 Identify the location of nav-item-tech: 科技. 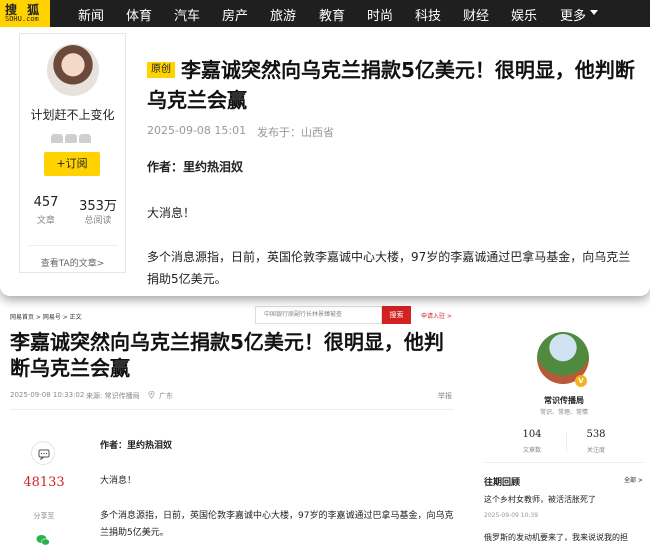
(428, 14).